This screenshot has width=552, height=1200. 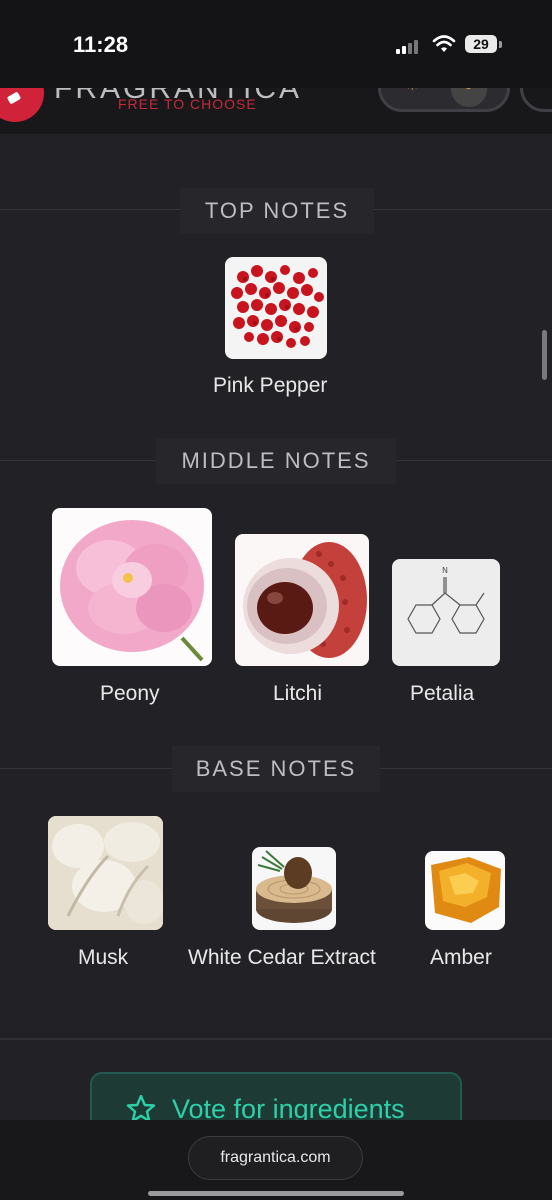 What do you see at coordinates (481, 44) in the screenshot?
I see `battery-indicator: 29` at bounding box center [481, 44].